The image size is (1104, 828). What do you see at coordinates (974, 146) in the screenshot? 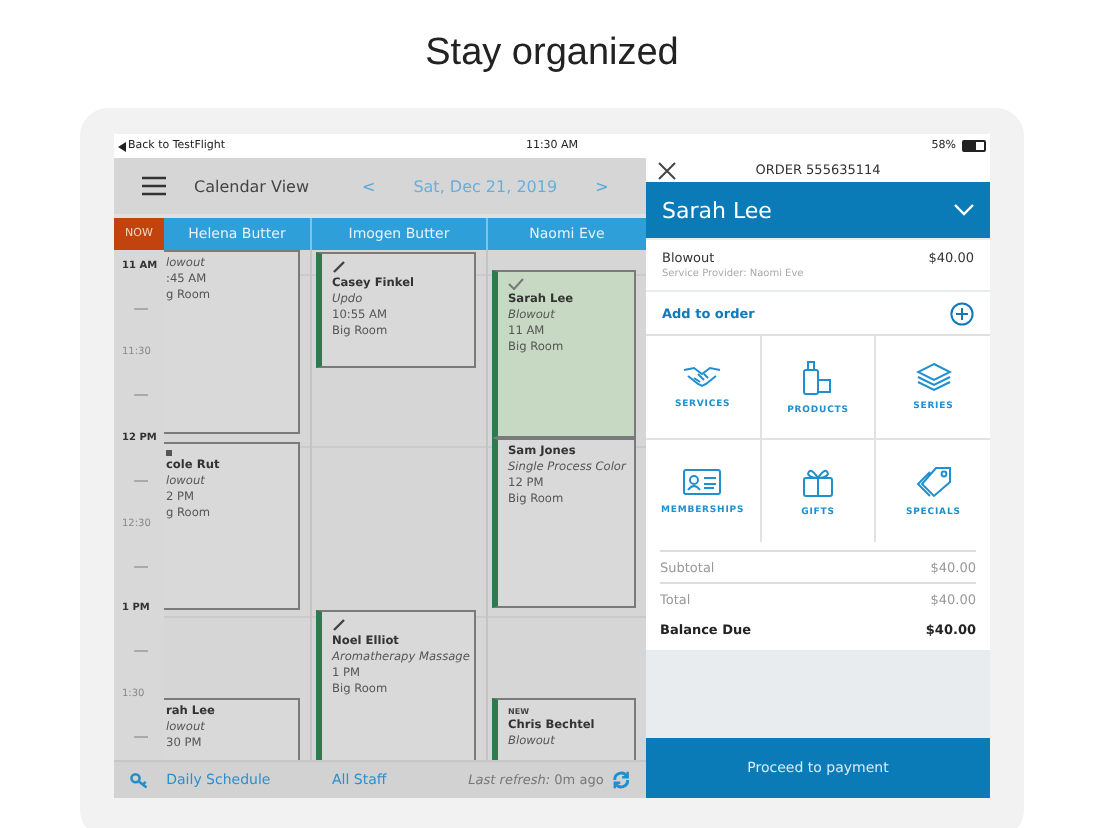
I see `battery-icon` at bounding box center [974, 146].